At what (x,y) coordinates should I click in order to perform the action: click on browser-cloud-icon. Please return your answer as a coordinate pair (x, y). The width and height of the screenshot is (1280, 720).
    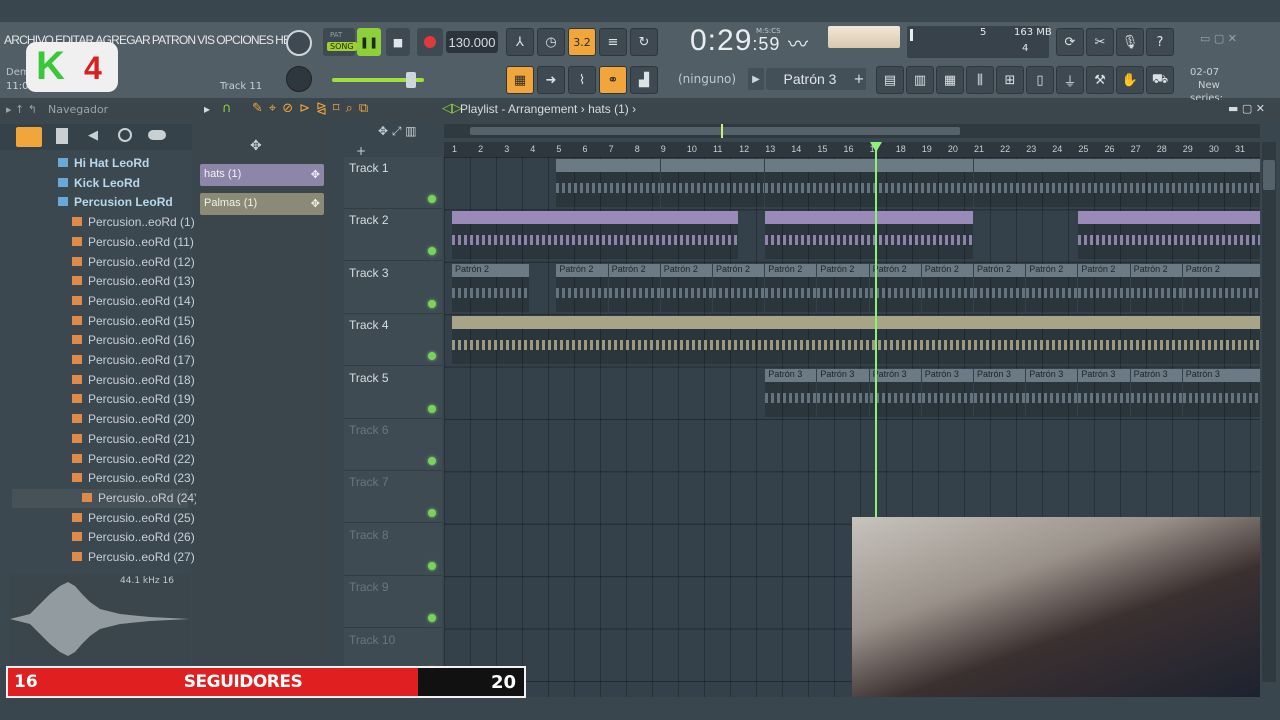
    Looking at the image, I should click on (157, 135).